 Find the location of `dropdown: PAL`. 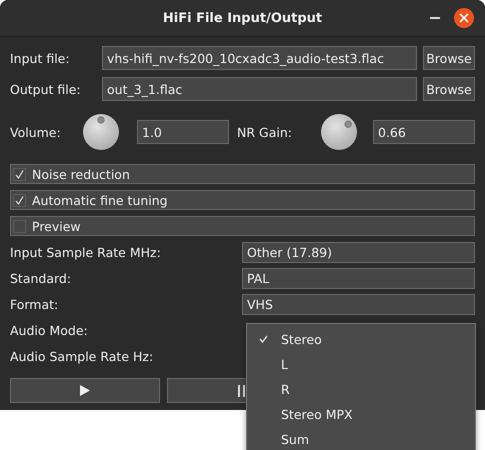

dropdown: PAL is located at coordinates (358, 278).